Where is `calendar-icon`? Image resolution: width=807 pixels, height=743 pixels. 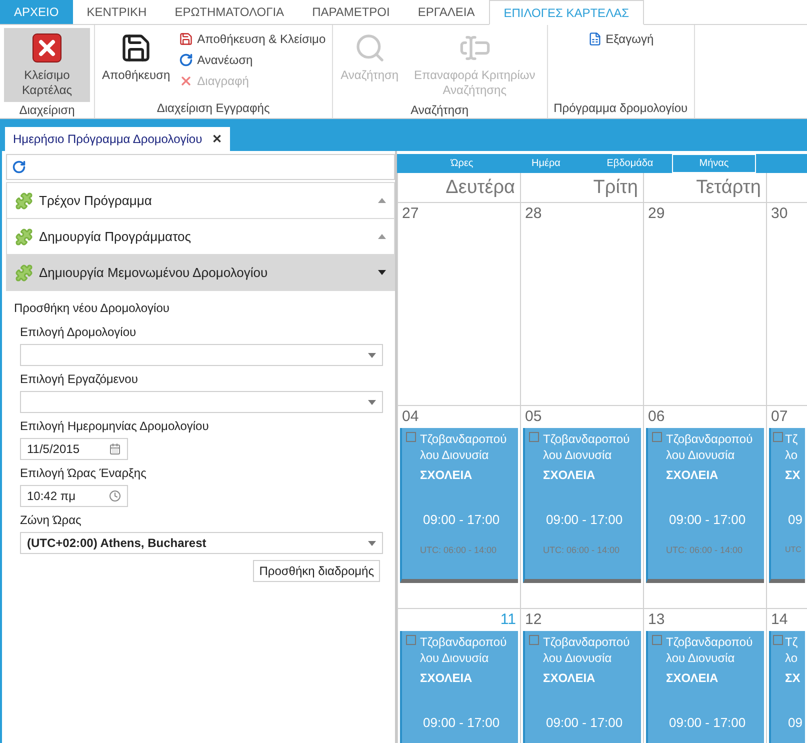
calendar-icon is located at coordinates (115, 449).